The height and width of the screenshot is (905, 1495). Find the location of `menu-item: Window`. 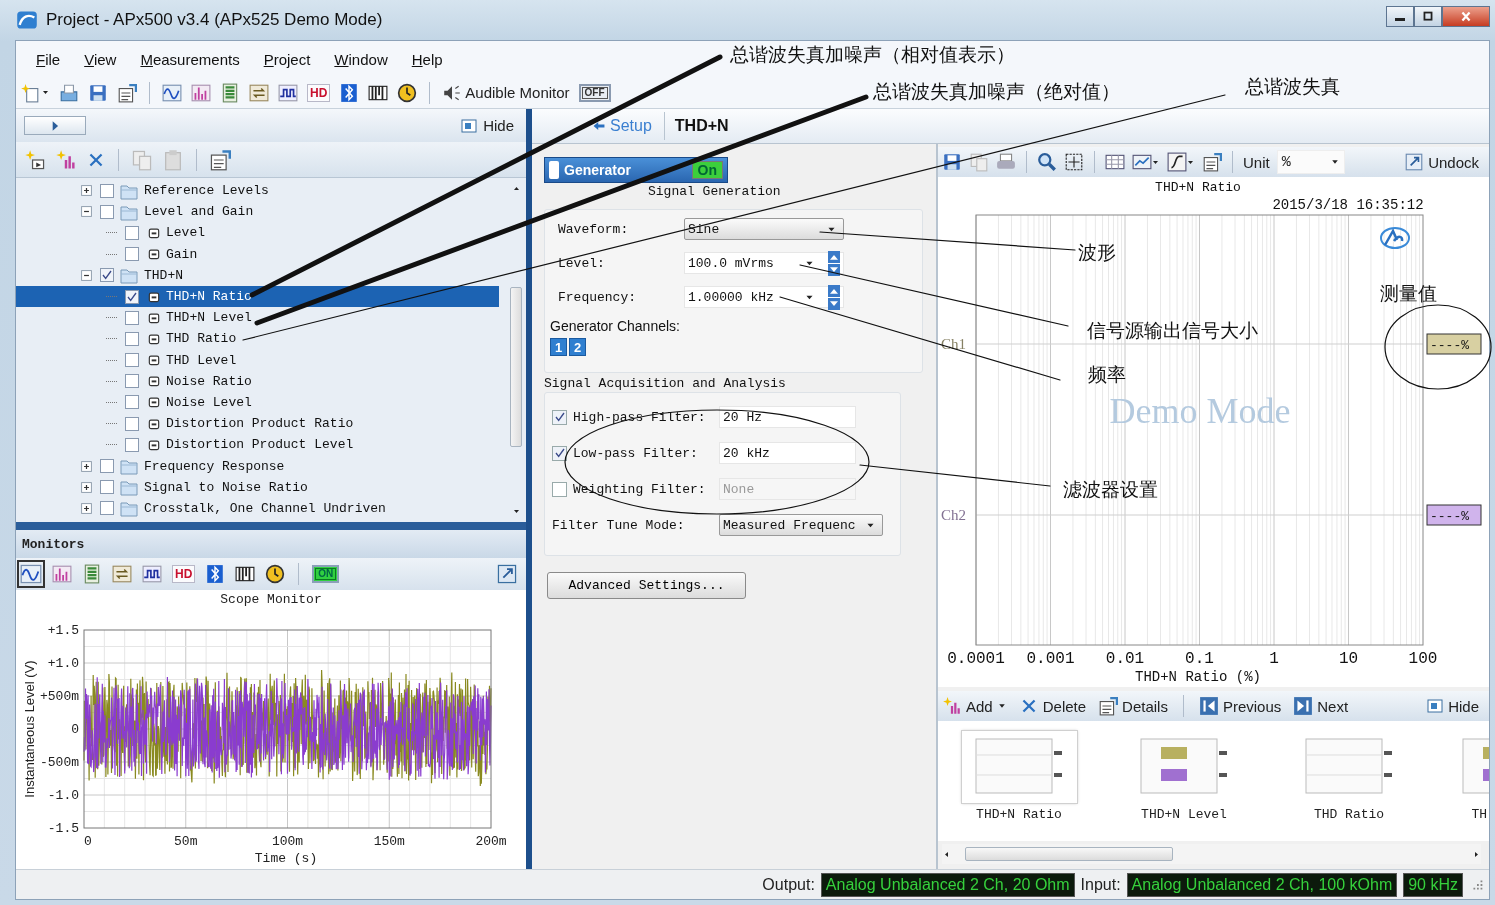

menu-item: Window is located at coordinates (361, 59).